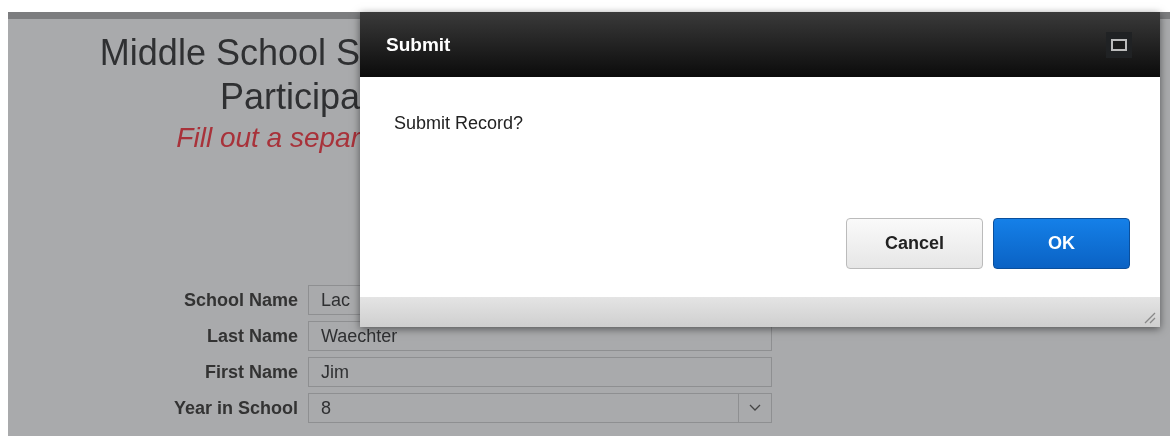 This screenshot has width=1170, height=436. Describe the element at coordinates (229, 53) in the screenshot. I see `page-title: Middle School S` at that location.